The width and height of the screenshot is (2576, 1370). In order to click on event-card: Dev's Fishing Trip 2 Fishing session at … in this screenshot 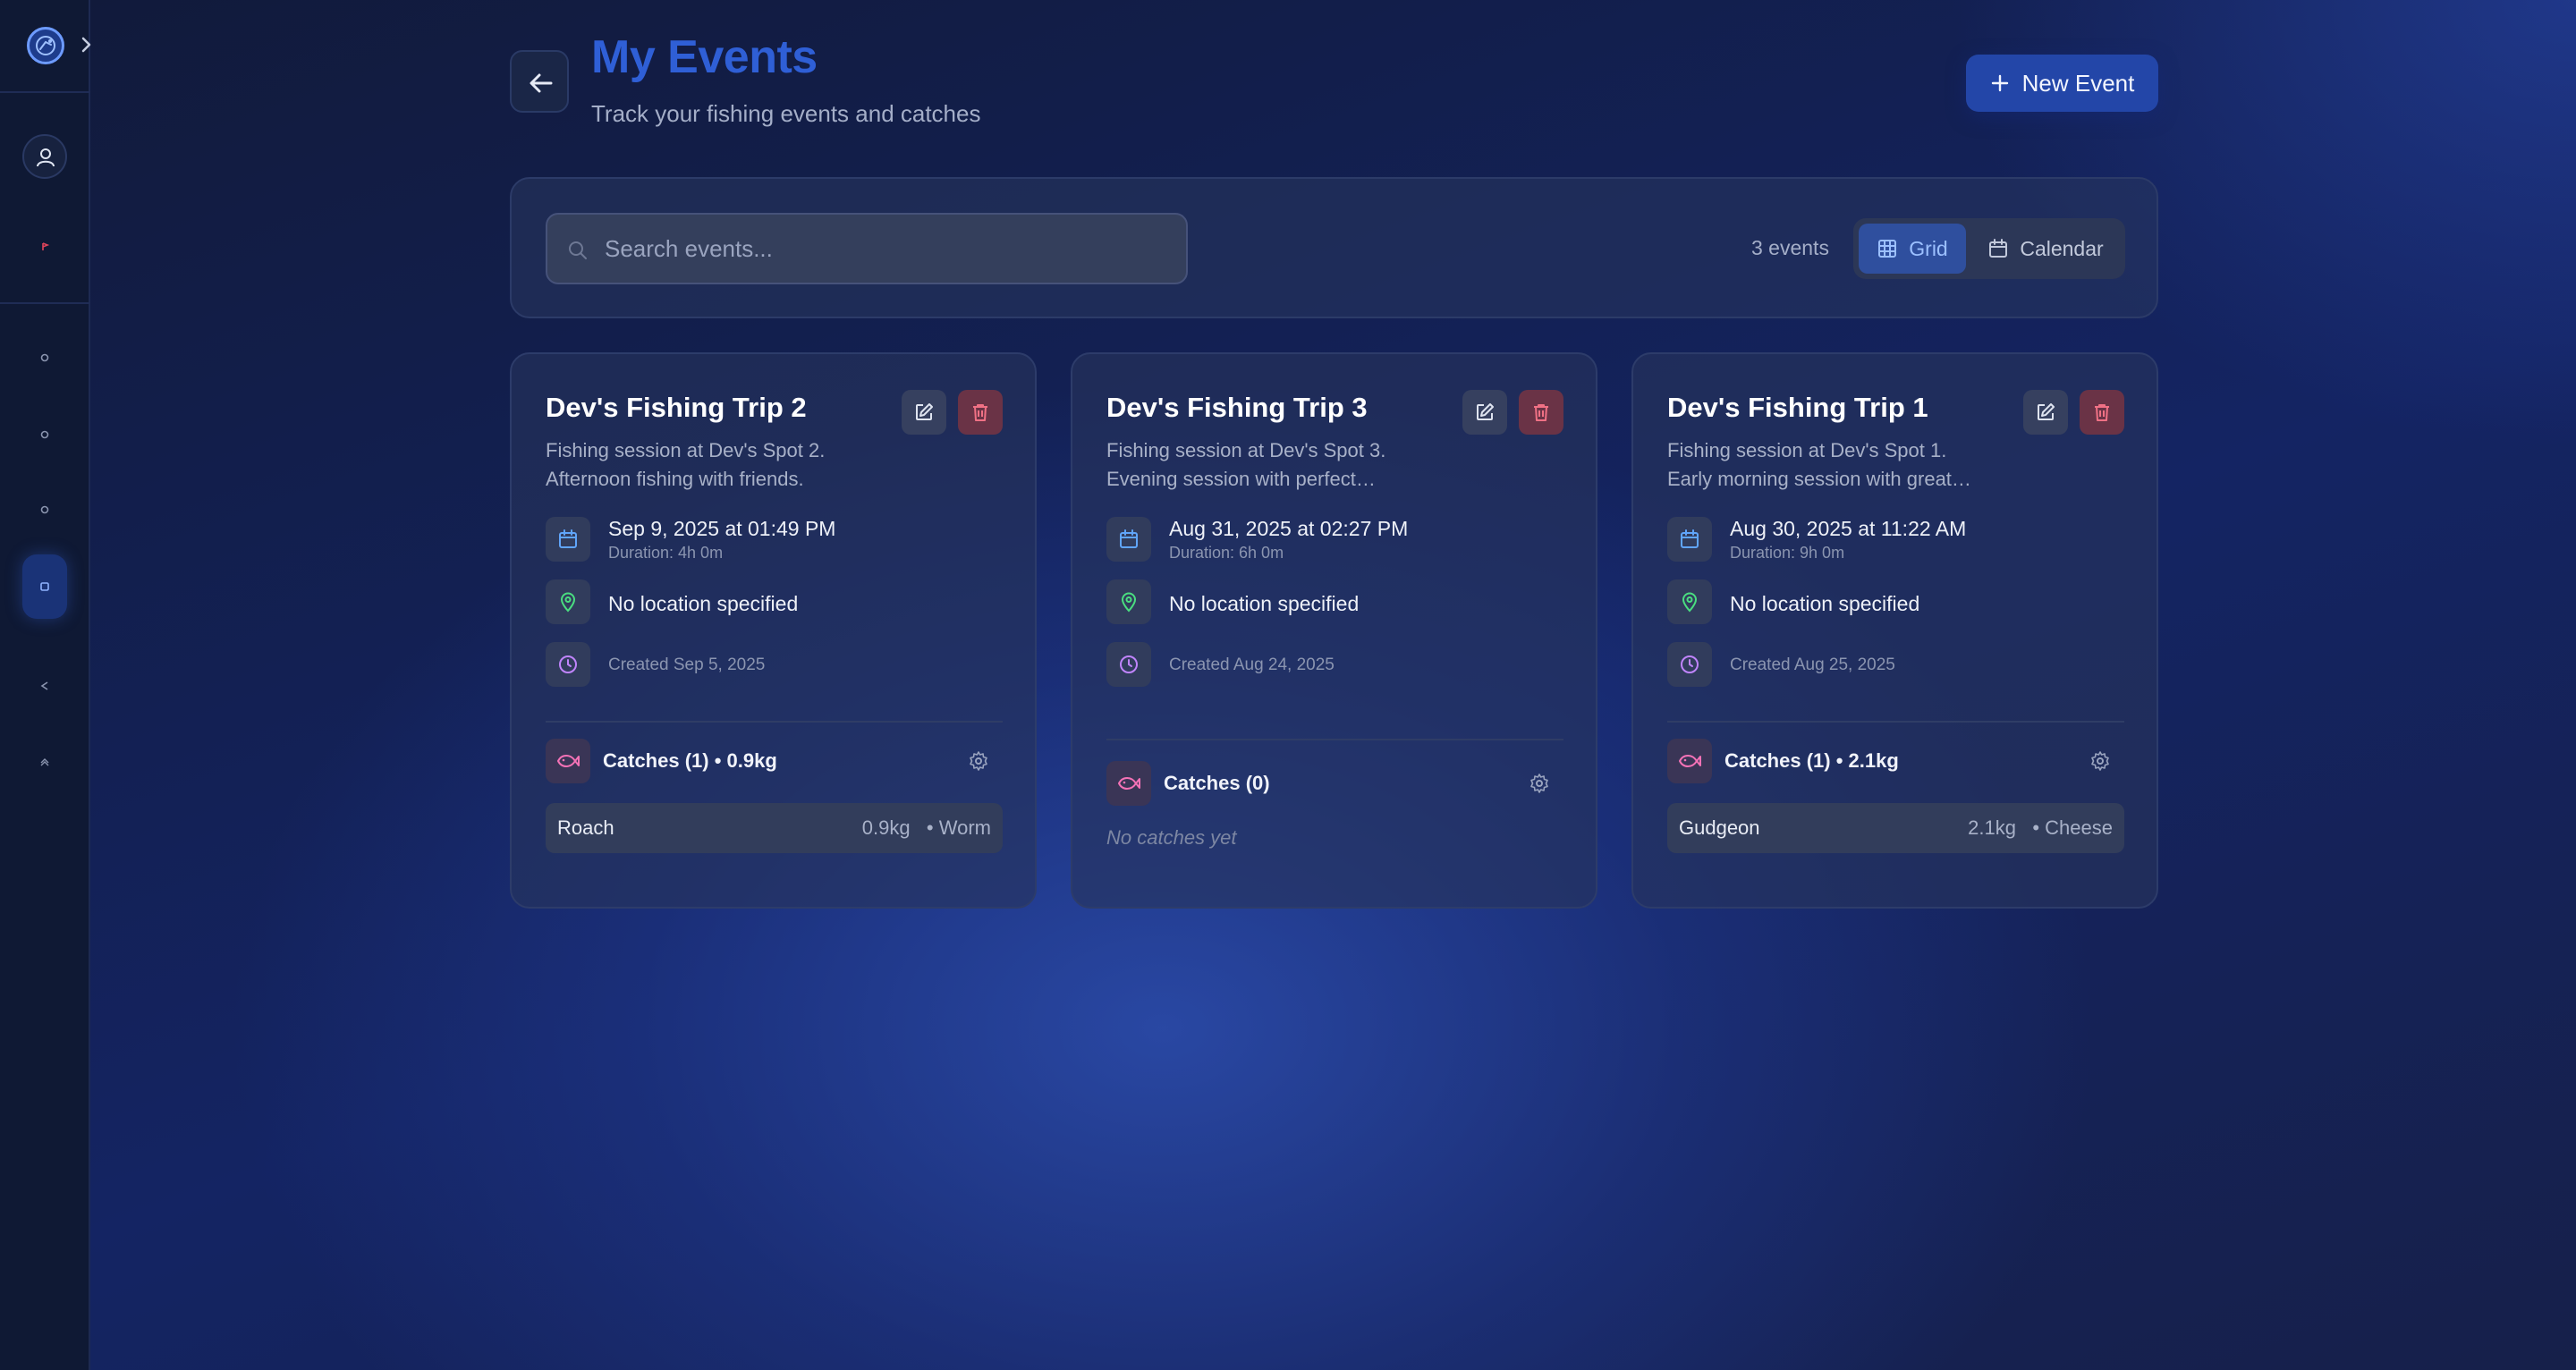, I will do `click(773, 630)`.